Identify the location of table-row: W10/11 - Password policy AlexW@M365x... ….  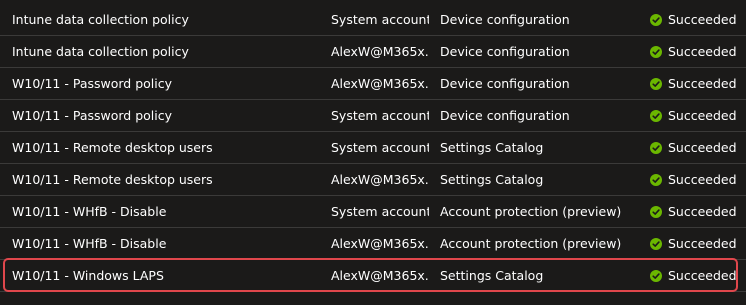
(373, 84).